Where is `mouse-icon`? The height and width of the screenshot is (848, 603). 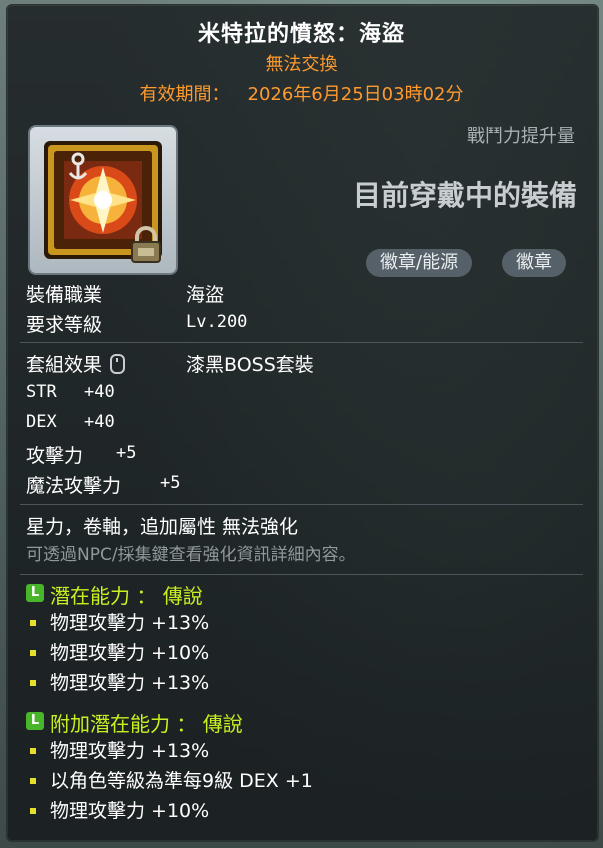 mouse-icon is located at coordinates (118, 363).